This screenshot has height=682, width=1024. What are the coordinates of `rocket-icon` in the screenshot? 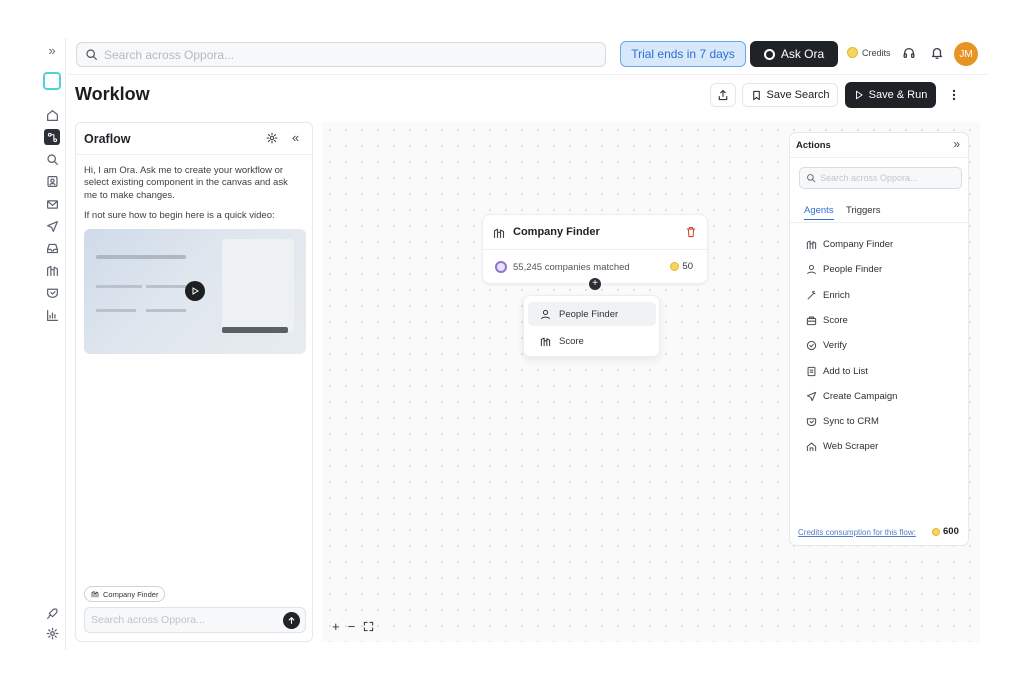 It's located at (52, 613).